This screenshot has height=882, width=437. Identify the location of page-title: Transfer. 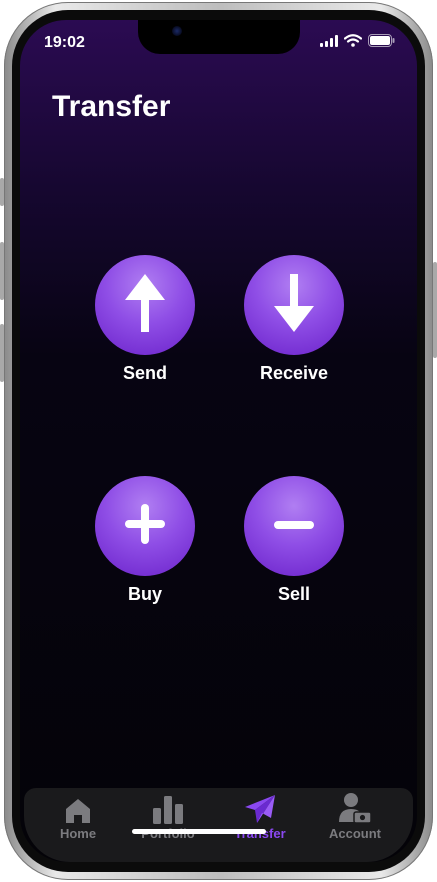
(111, 106).